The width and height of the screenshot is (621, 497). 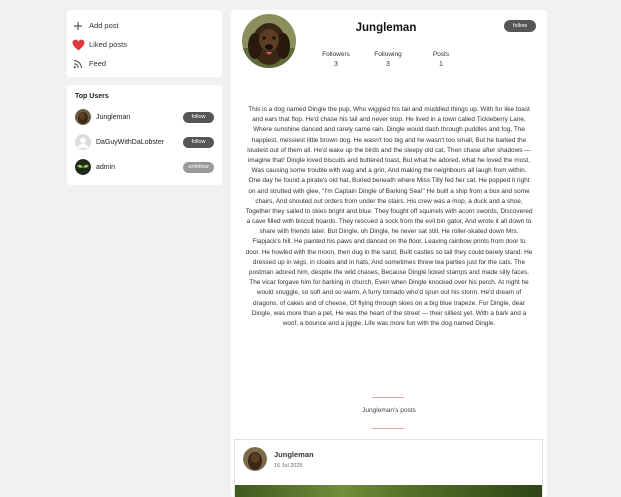 I want to click on sidebar-nav: Add post Liked posts Feed, so click(x=144, y=43).